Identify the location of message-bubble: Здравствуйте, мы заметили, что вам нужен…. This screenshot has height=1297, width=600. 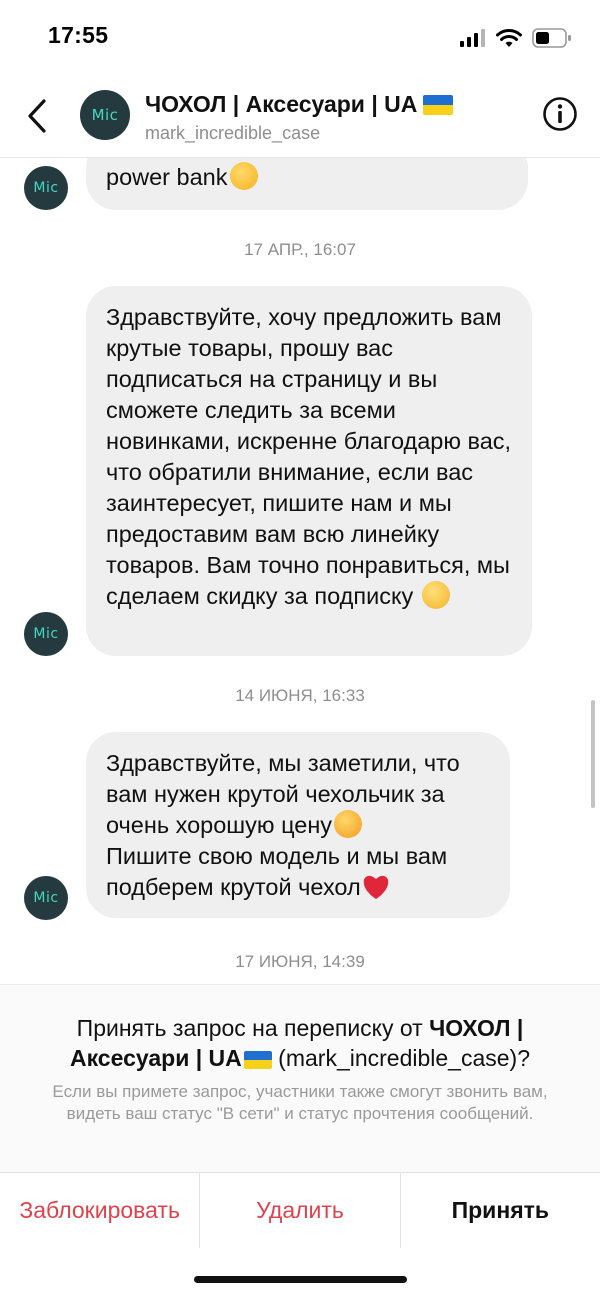
(298, 825).